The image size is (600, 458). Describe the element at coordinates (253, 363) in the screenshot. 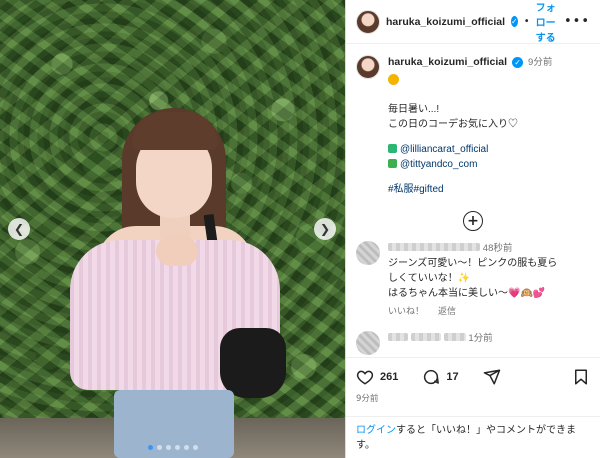

I see `black-bag` at that location.